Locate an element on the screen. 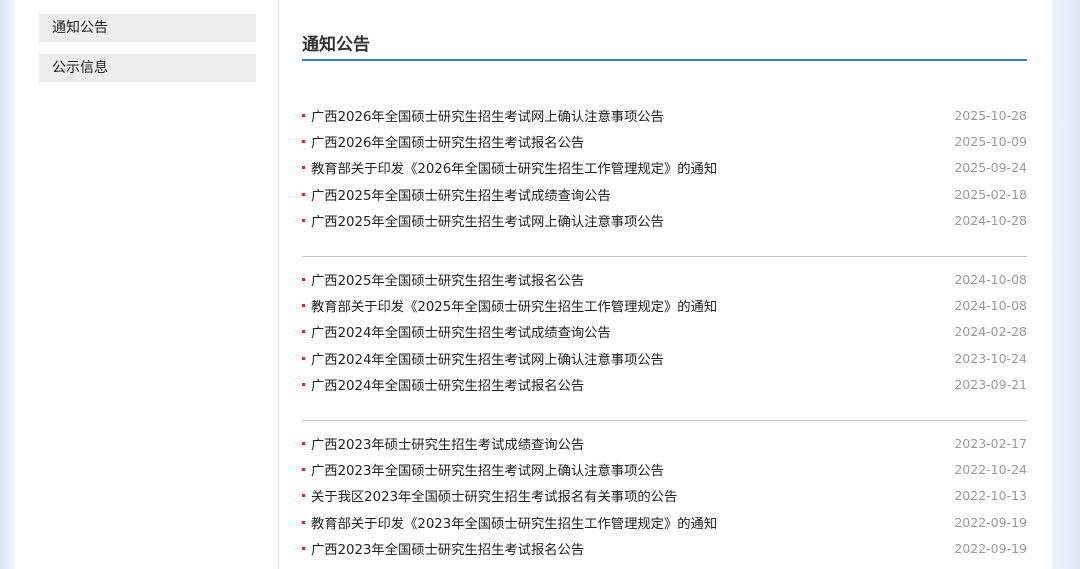  list-item: 广西2025年全国硕士研究生招生考试报名公告 2024-10-08 is located at coordinates (664, 279).